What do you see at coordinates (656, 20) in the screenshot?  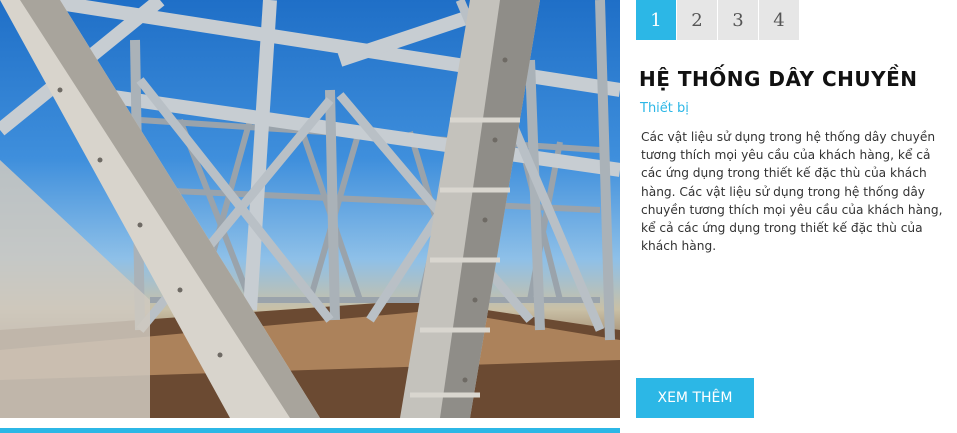 I see `page-button-1: 1` at bounding box center [656, 20].